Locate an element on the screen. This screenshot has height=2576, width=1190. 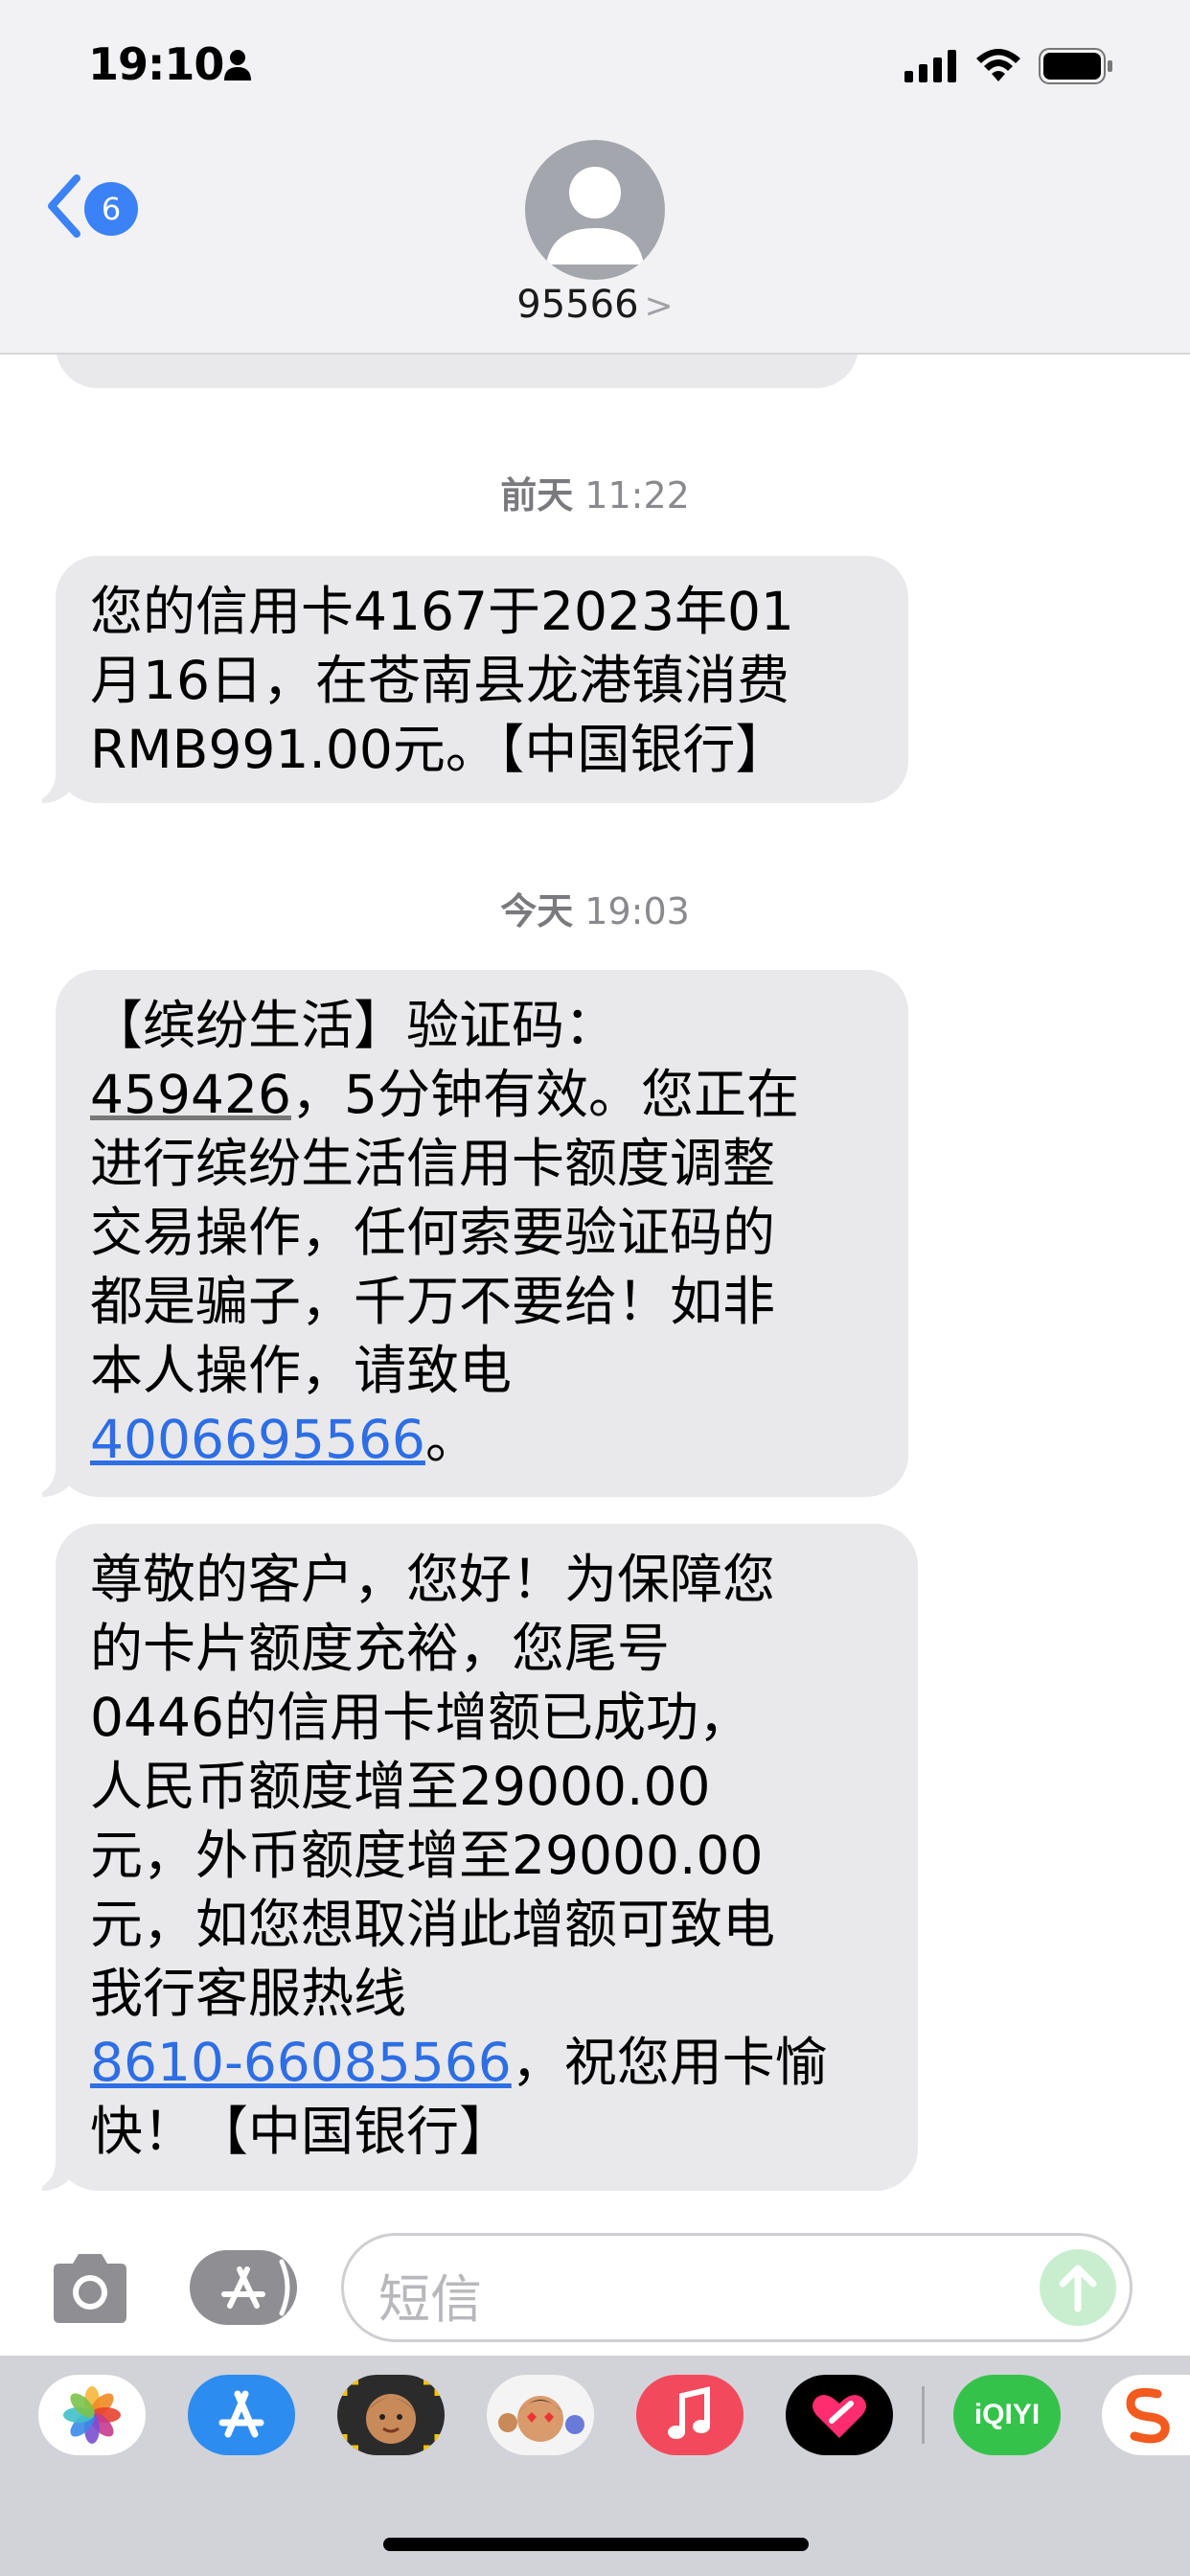
app-store-button is located at coordinates (244, 2287).